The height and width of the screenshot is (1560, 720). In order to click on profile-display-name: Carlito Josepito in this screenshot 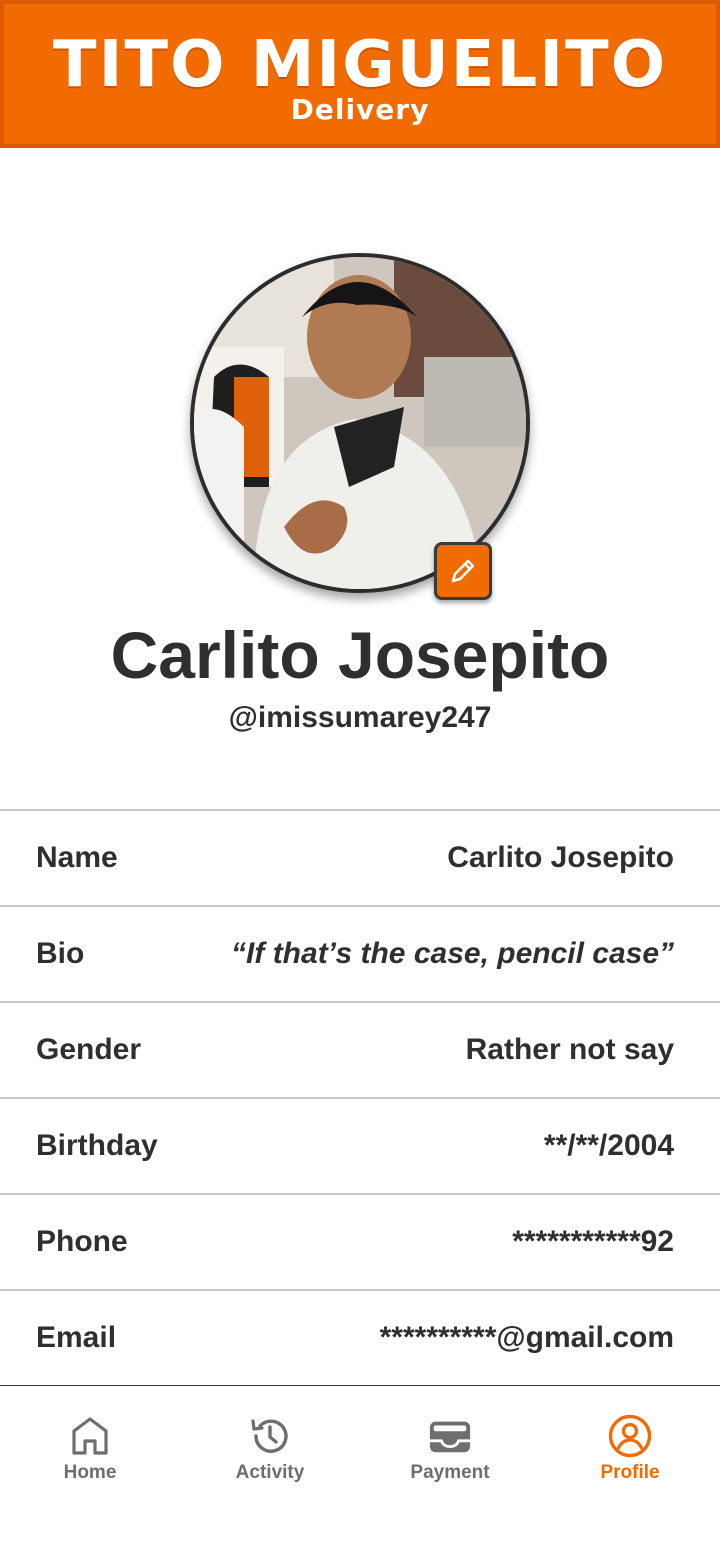, I will do `click(360, 655)`.